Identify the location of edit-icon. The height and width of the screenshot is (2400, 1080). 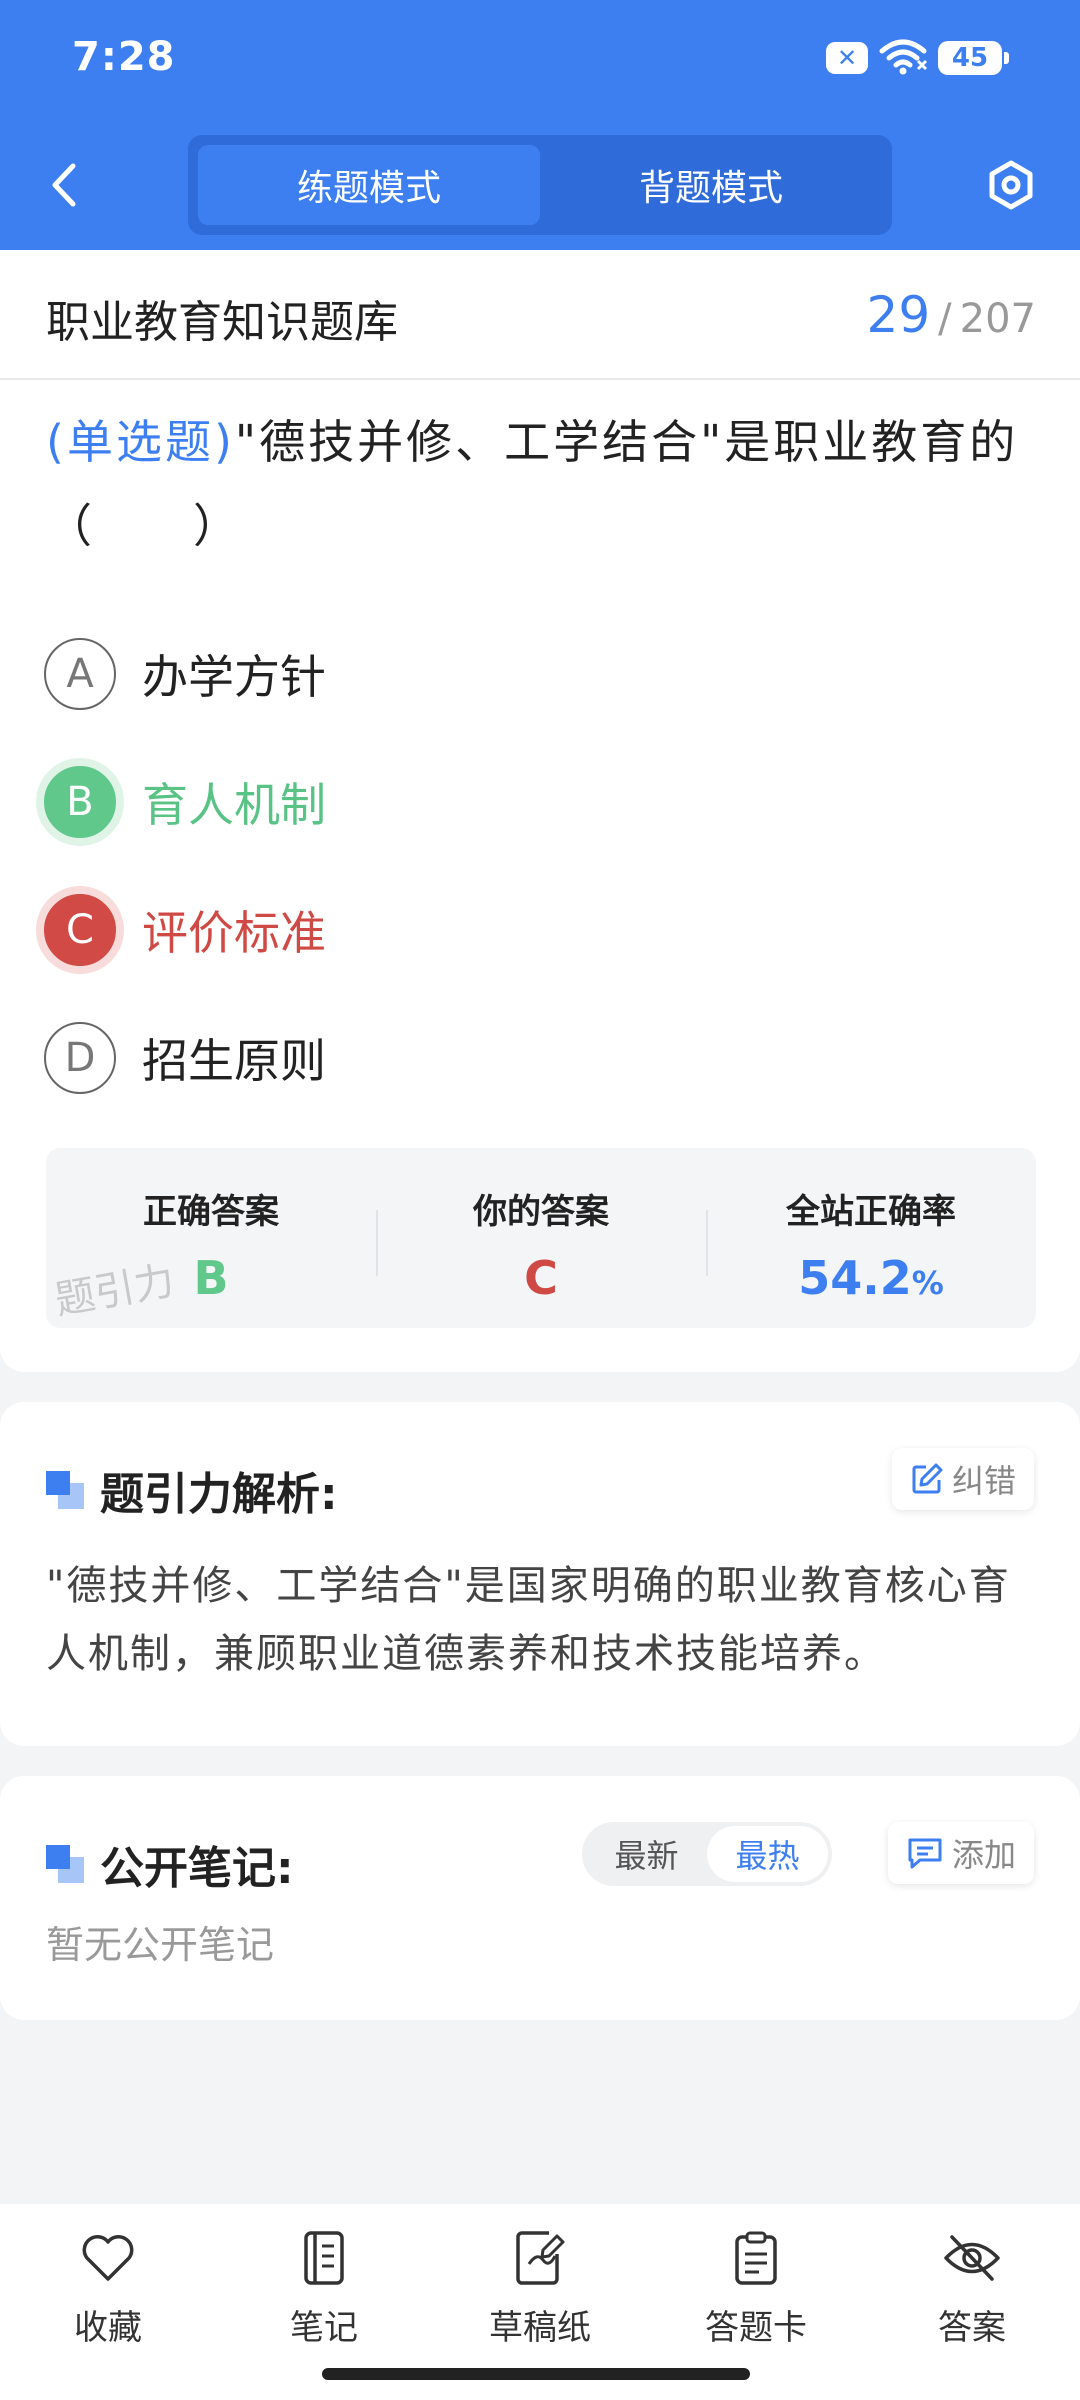
(927, 1478).